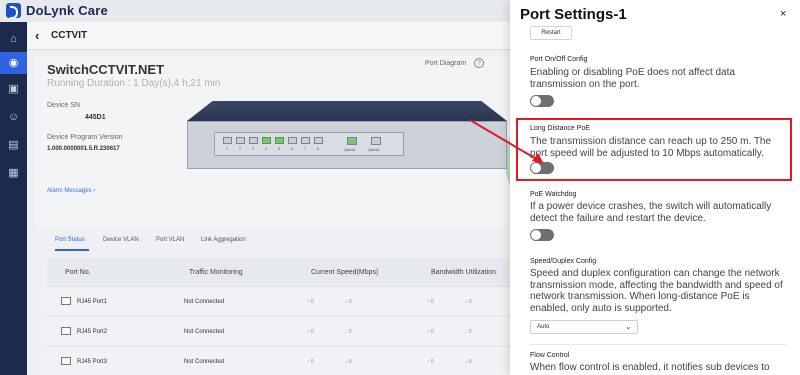 This screenshot has width=800, height=375. What do you see at coordinates (350, 150) in the screenshot?
I see `uplink-label: Uplink1` at bounding box center [350, 150].